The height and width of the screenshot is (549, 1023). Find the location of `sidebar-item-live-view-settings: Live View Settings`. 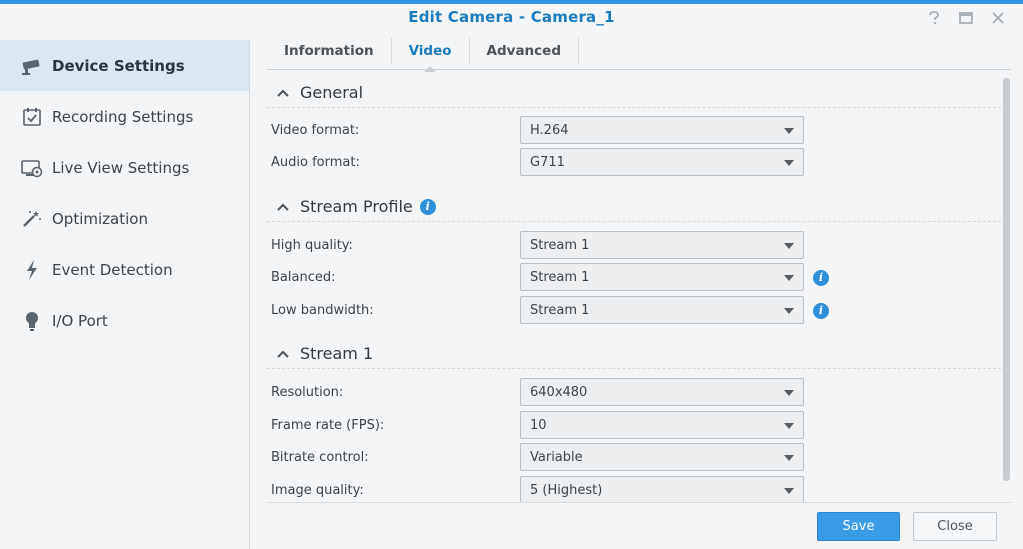

sidebar-item-live-view-settings: Live View Settings is located at coordinates (124, 167).